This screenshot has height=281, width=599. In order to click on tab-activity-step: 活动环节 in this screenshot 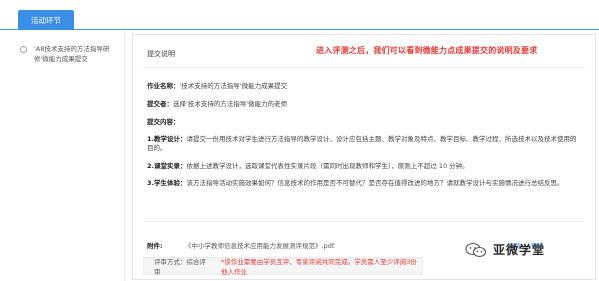, I will do `click(46, 20)`.